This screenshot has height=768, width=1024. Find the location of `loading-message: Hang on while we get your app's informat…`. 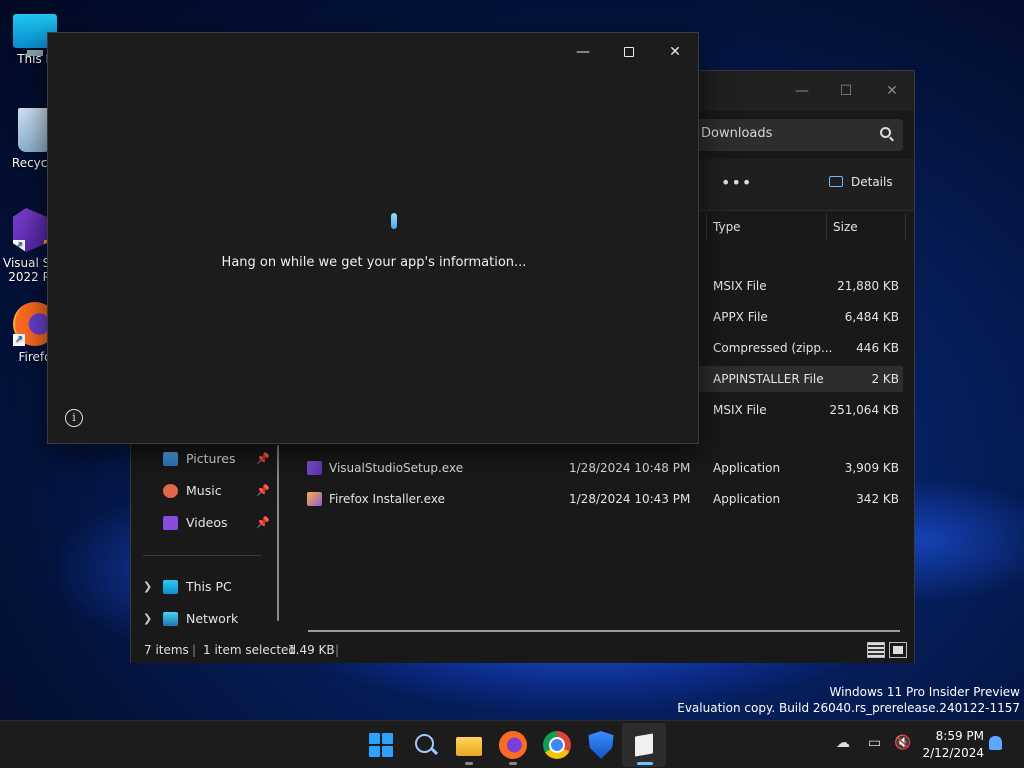

loading-message: Hang on while we get your app's informat… is located at coordinates (374, 262).